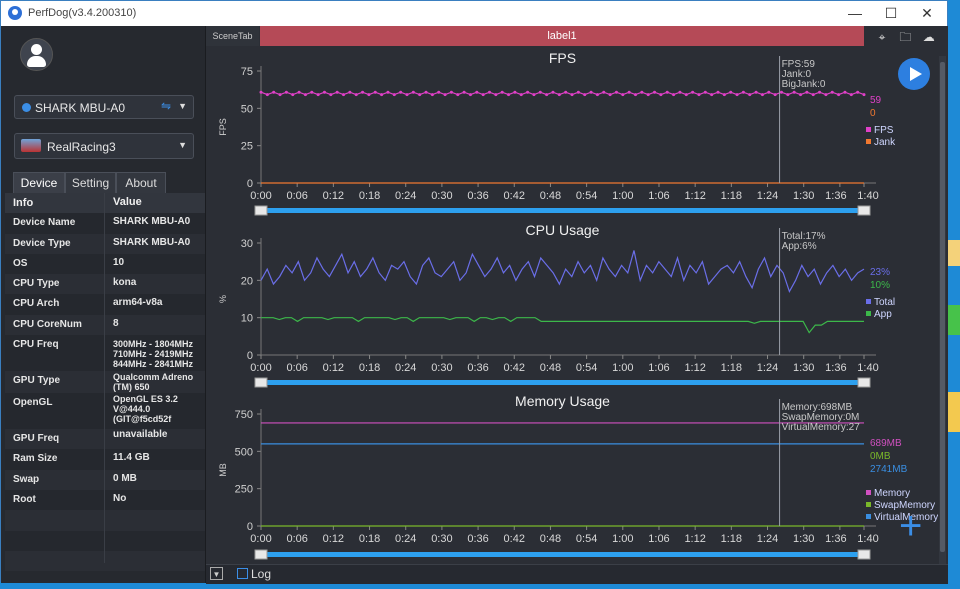 This screenshot has height=589, width=960. I want to click on tab-device: Device, so click(39, 182).